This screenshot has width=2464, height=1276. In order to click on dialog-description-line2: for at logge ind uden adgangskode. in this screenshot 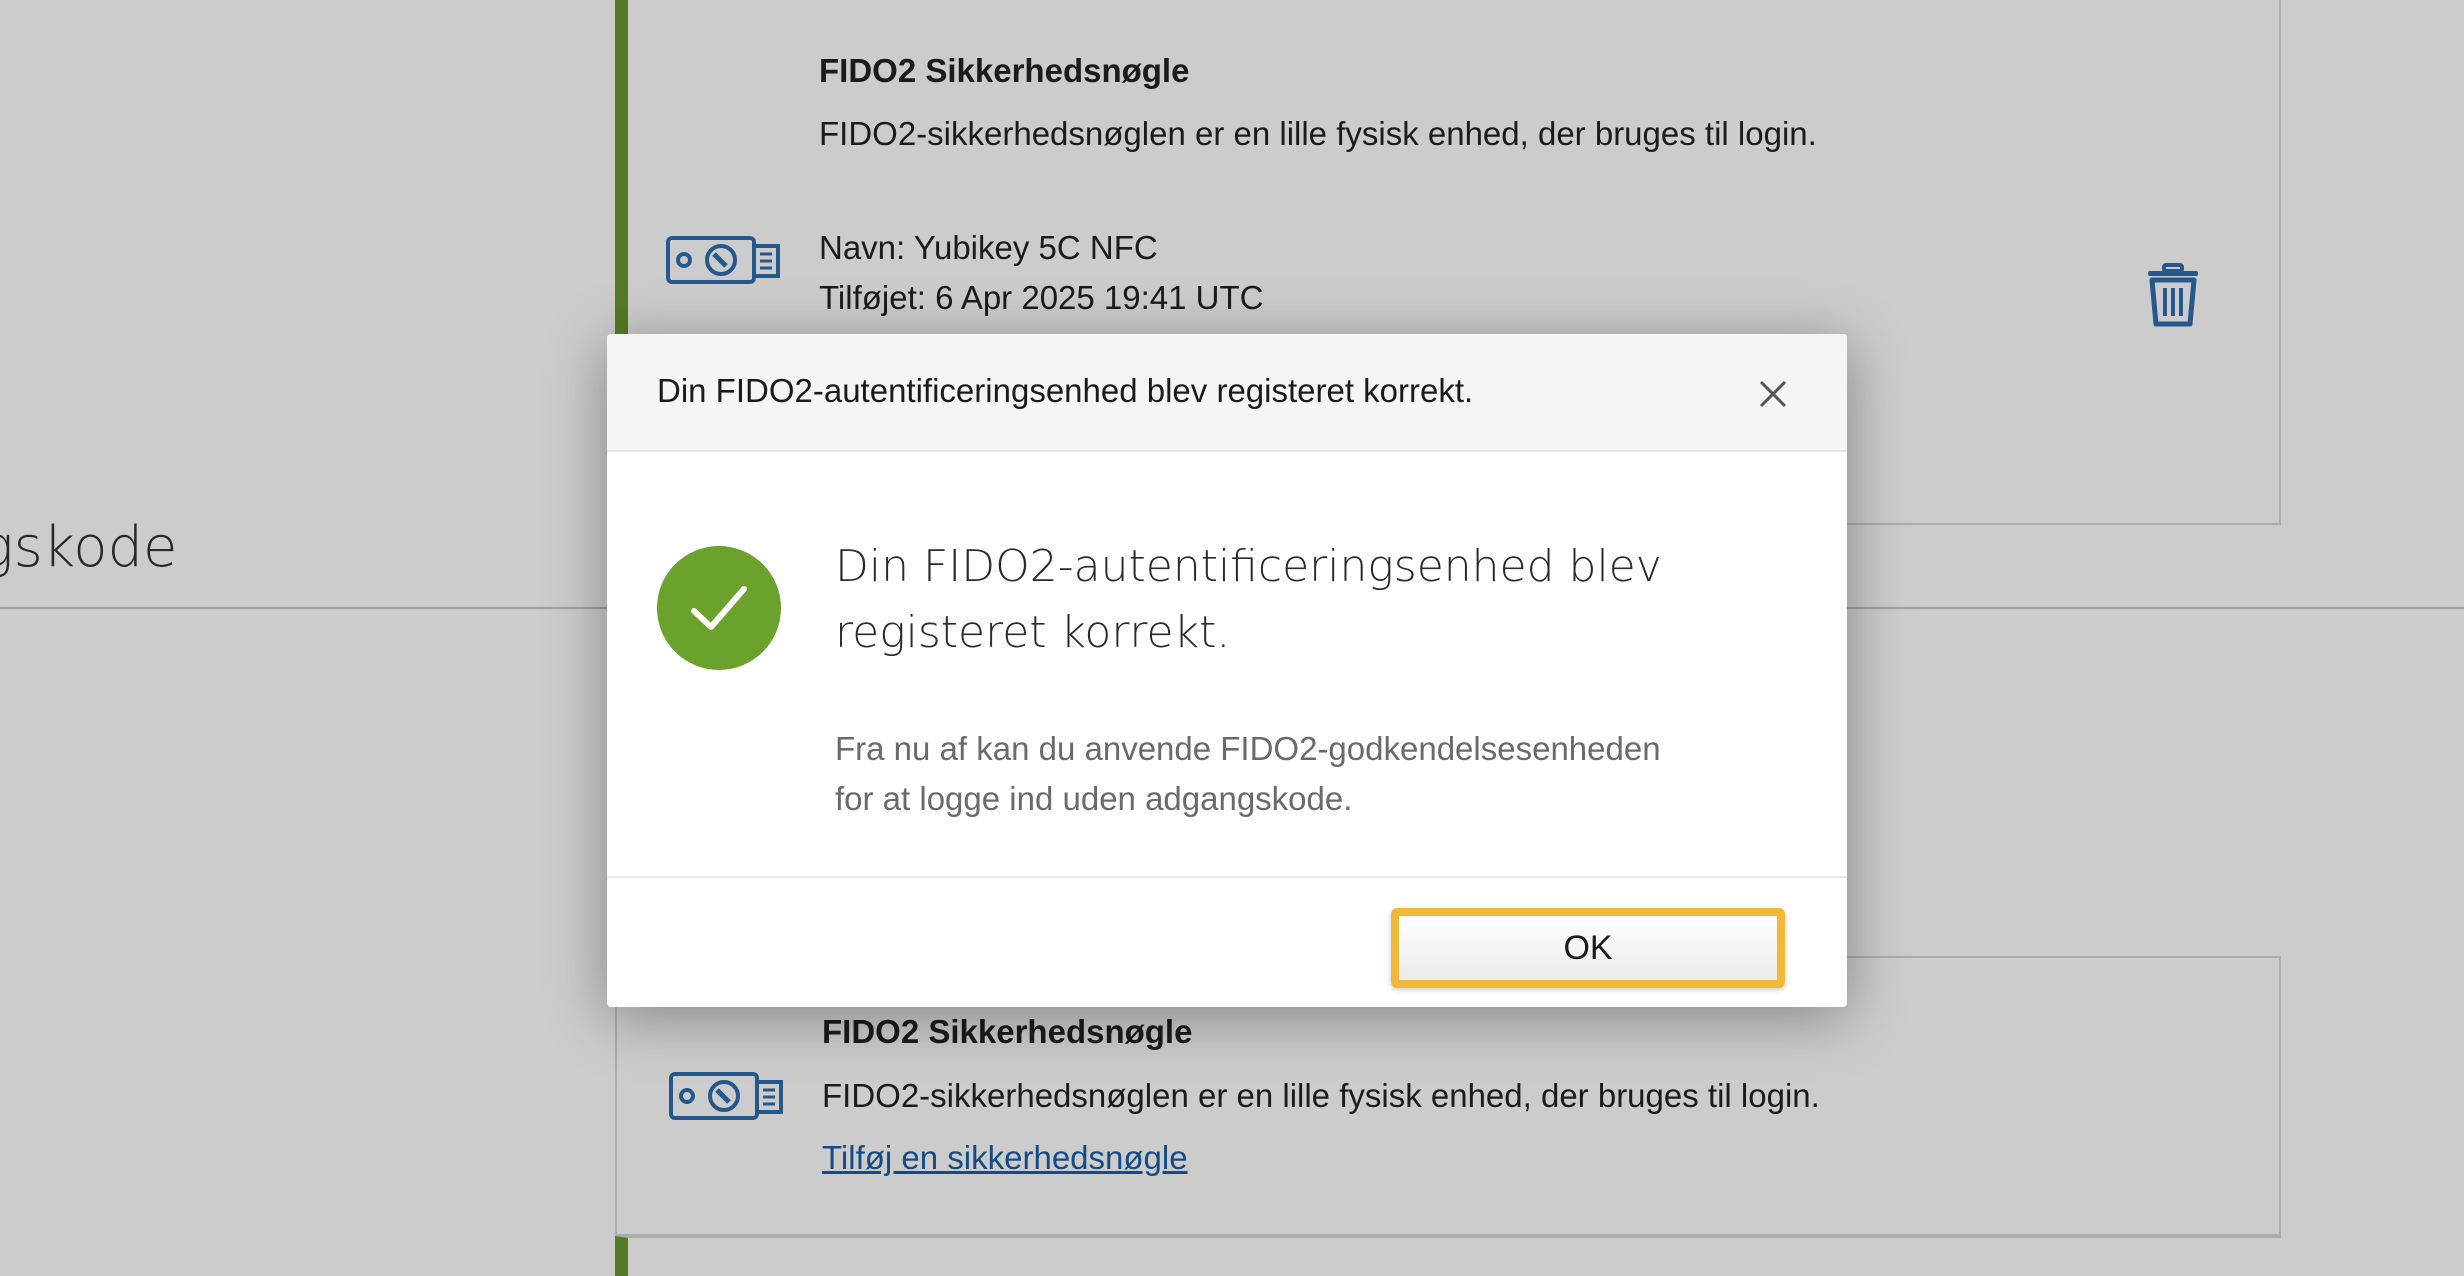, I will do `click(1094, 798)`.